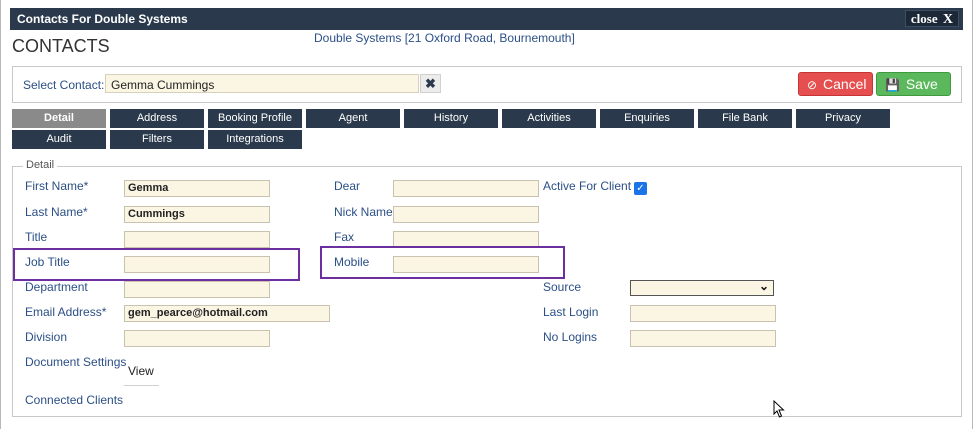 Image resolution: width=973 pixels, height=429 pixels. I want to click on title-label: Title, so click(36, 237).